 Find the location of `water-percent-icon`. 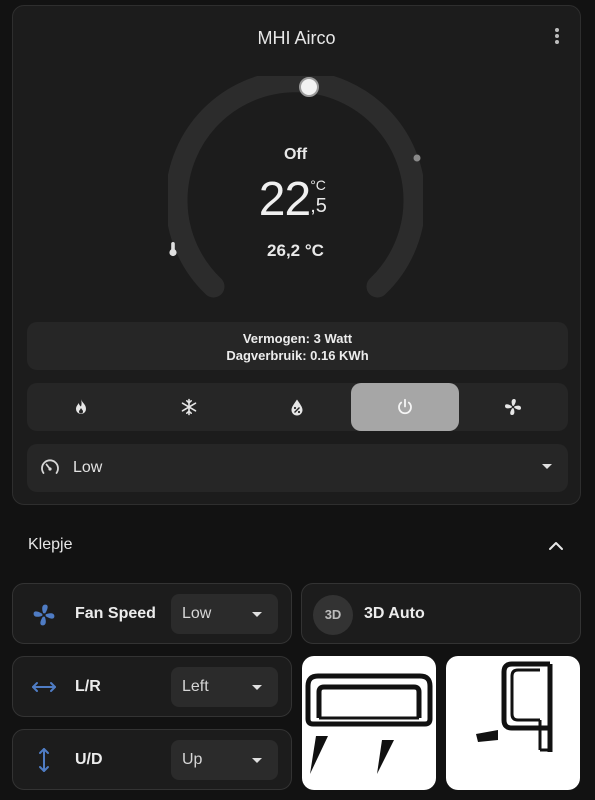

water-percent-icon is located at coordinates (297, 407).